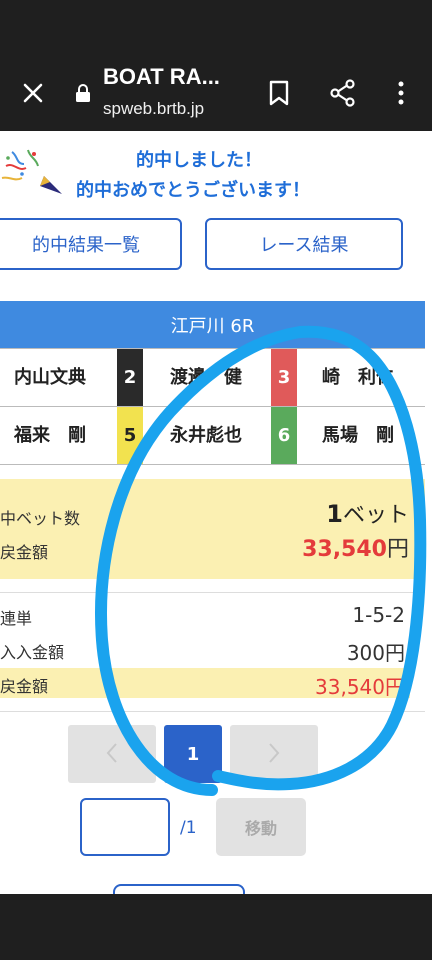  I want to click on congrats-title: 的中しました！, so click(199, 160).